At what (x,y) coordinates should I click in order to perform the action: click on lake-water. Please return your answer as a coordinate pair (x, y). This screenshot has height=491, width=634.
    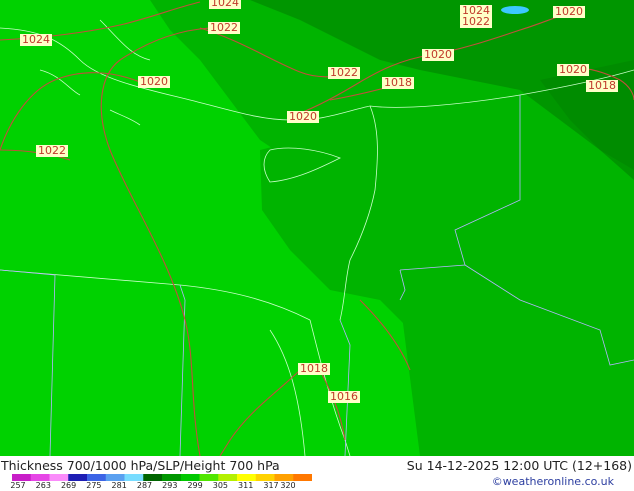
    Looking at the image, I should click on (515, 10).